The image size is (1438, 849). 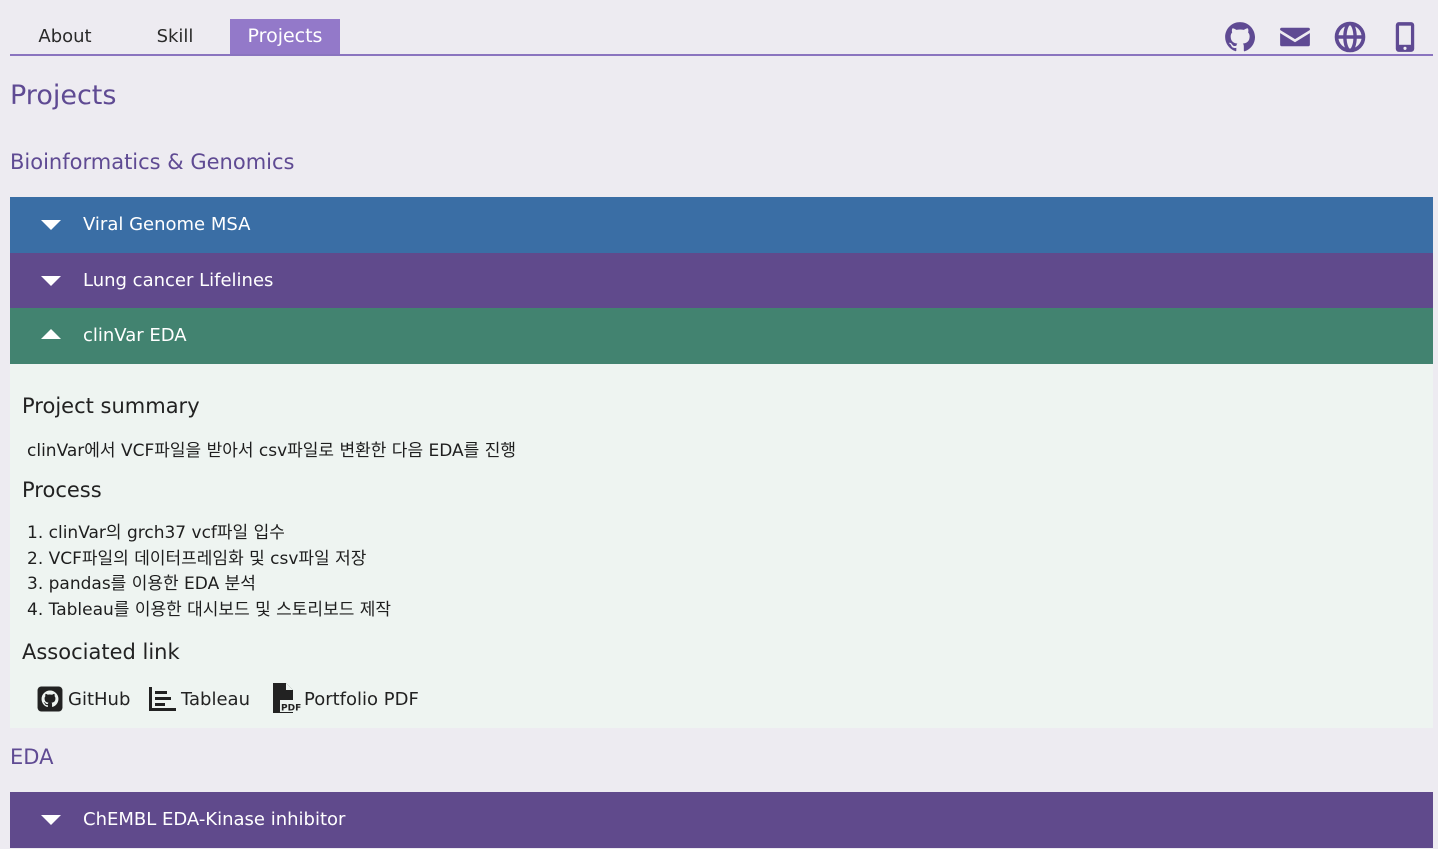 I want to click on portfolio-pdf-link-label: Portfolio PDF, so click(x=361, y=699).